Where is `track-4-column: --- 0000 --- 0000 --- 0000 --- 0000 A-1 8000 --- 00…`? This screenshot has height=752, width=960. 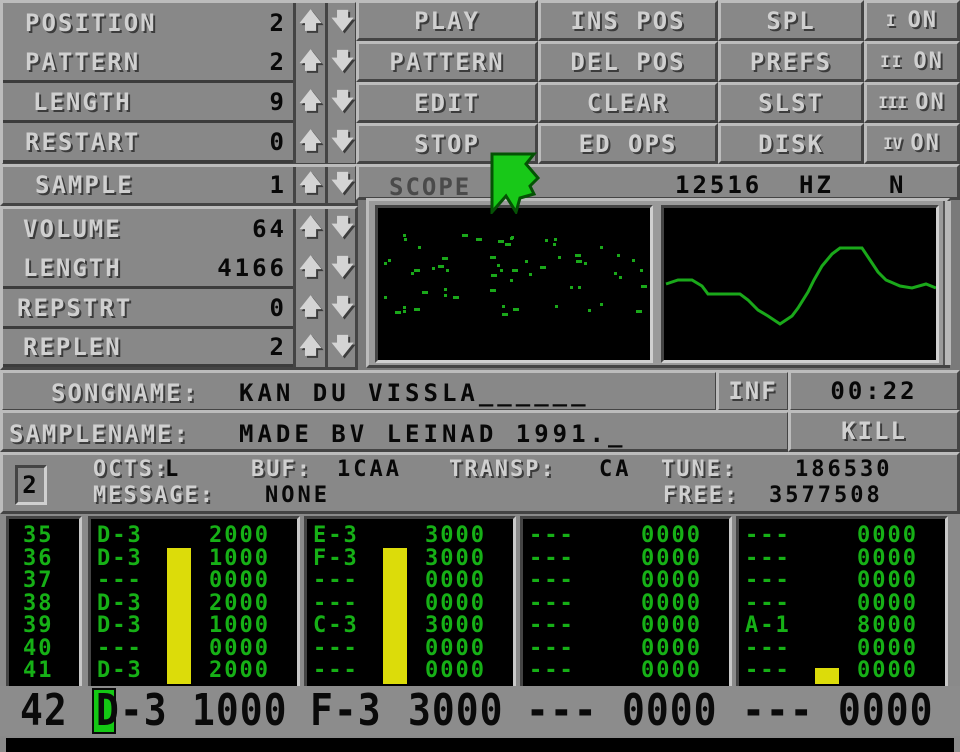 track-4-column: --- 0000 --- 0000 --- 0000 --- 0000 A-1 8000 --- 00… is located at coordinates (842, 601).